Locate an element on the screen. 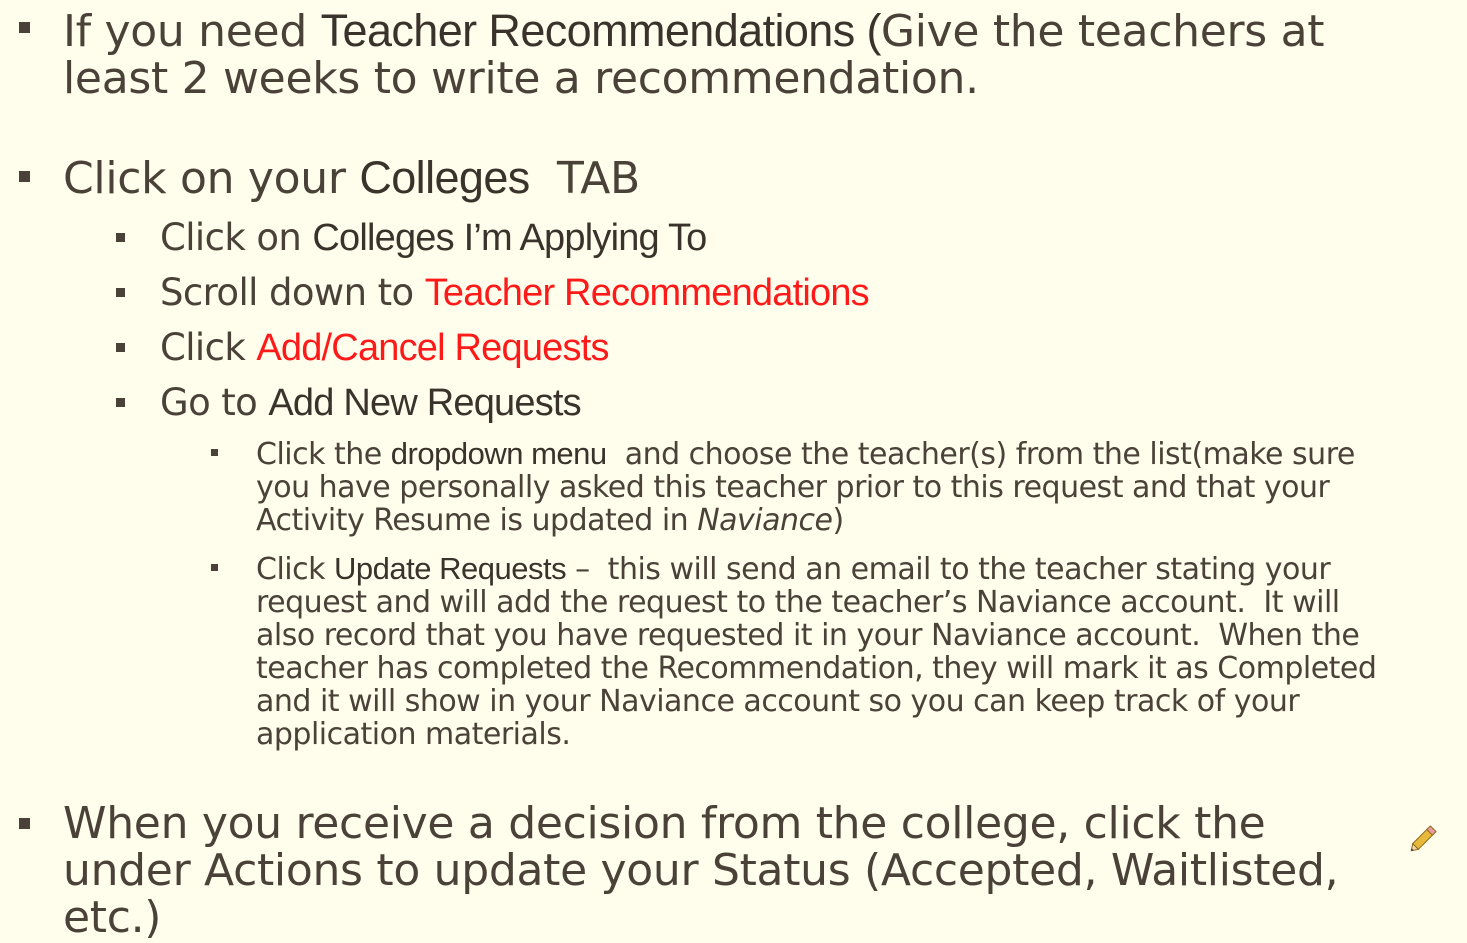  sub-item-add-cancel: Click Add/Cancel Requests is located at coordinates (384, 348).